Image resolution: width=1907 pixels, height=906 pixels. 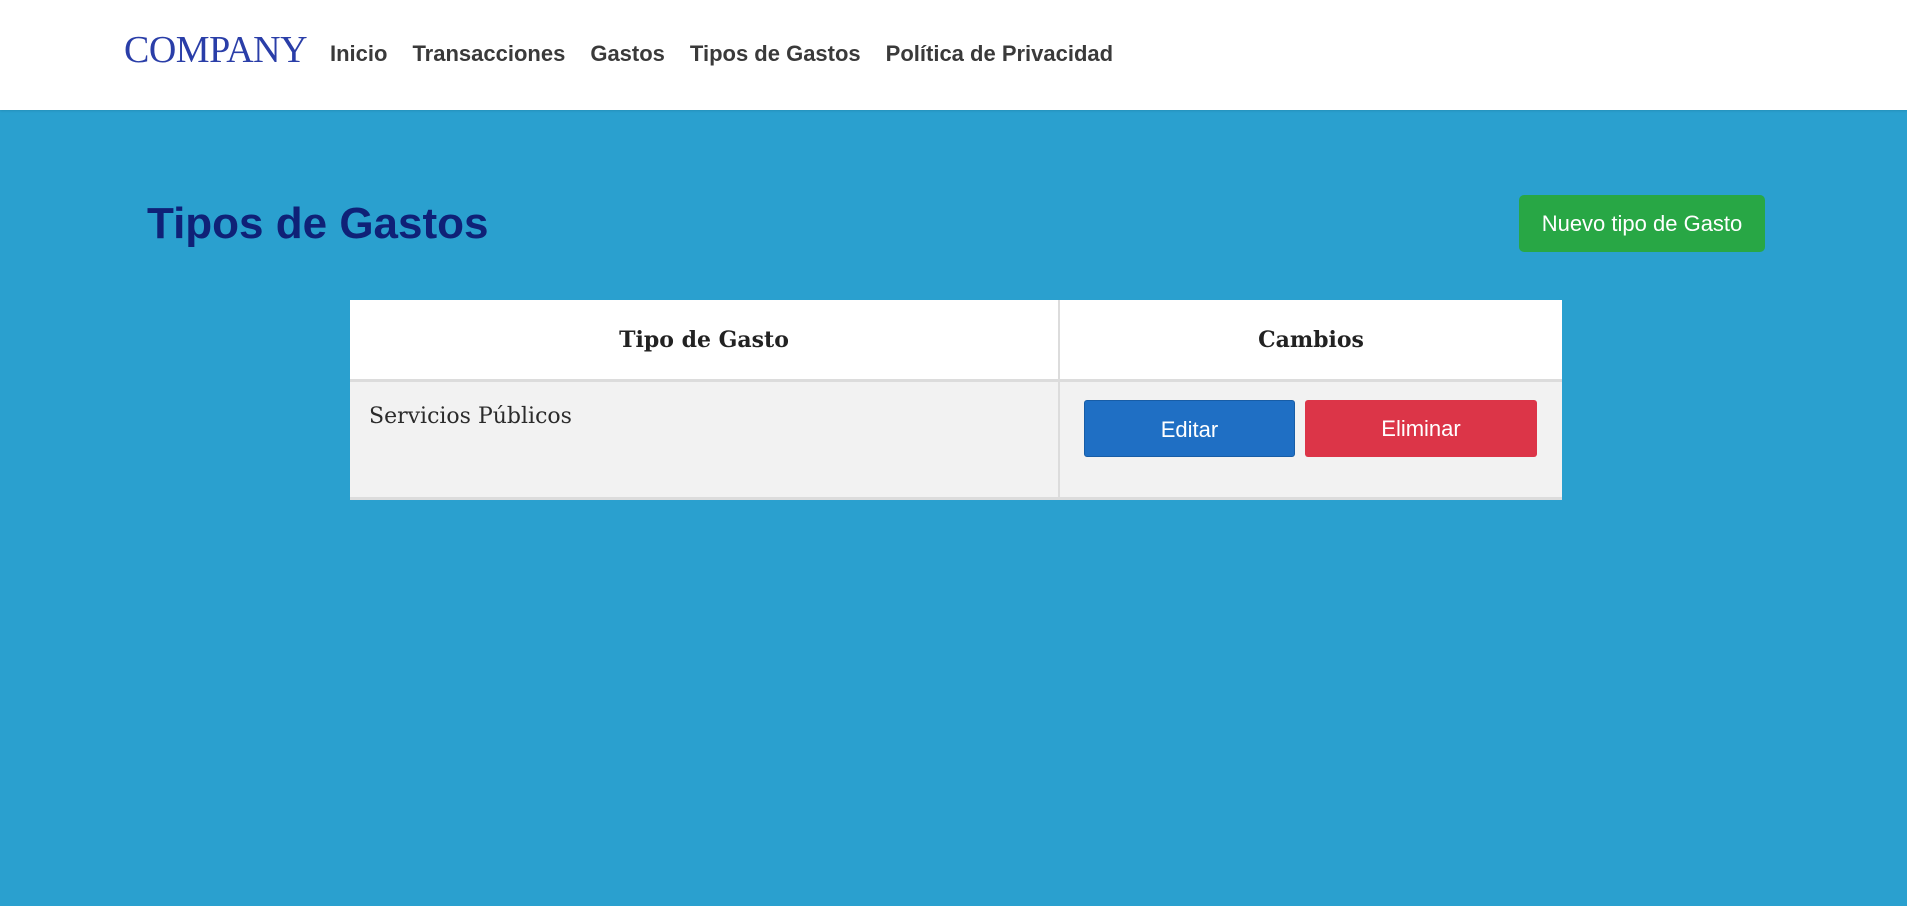 What do you see at coordinates (775, 54) in the screenshot?
I see `nav-link-tipos-de-gastos: Tipos de Gastos` at bounding box center [775, 54].